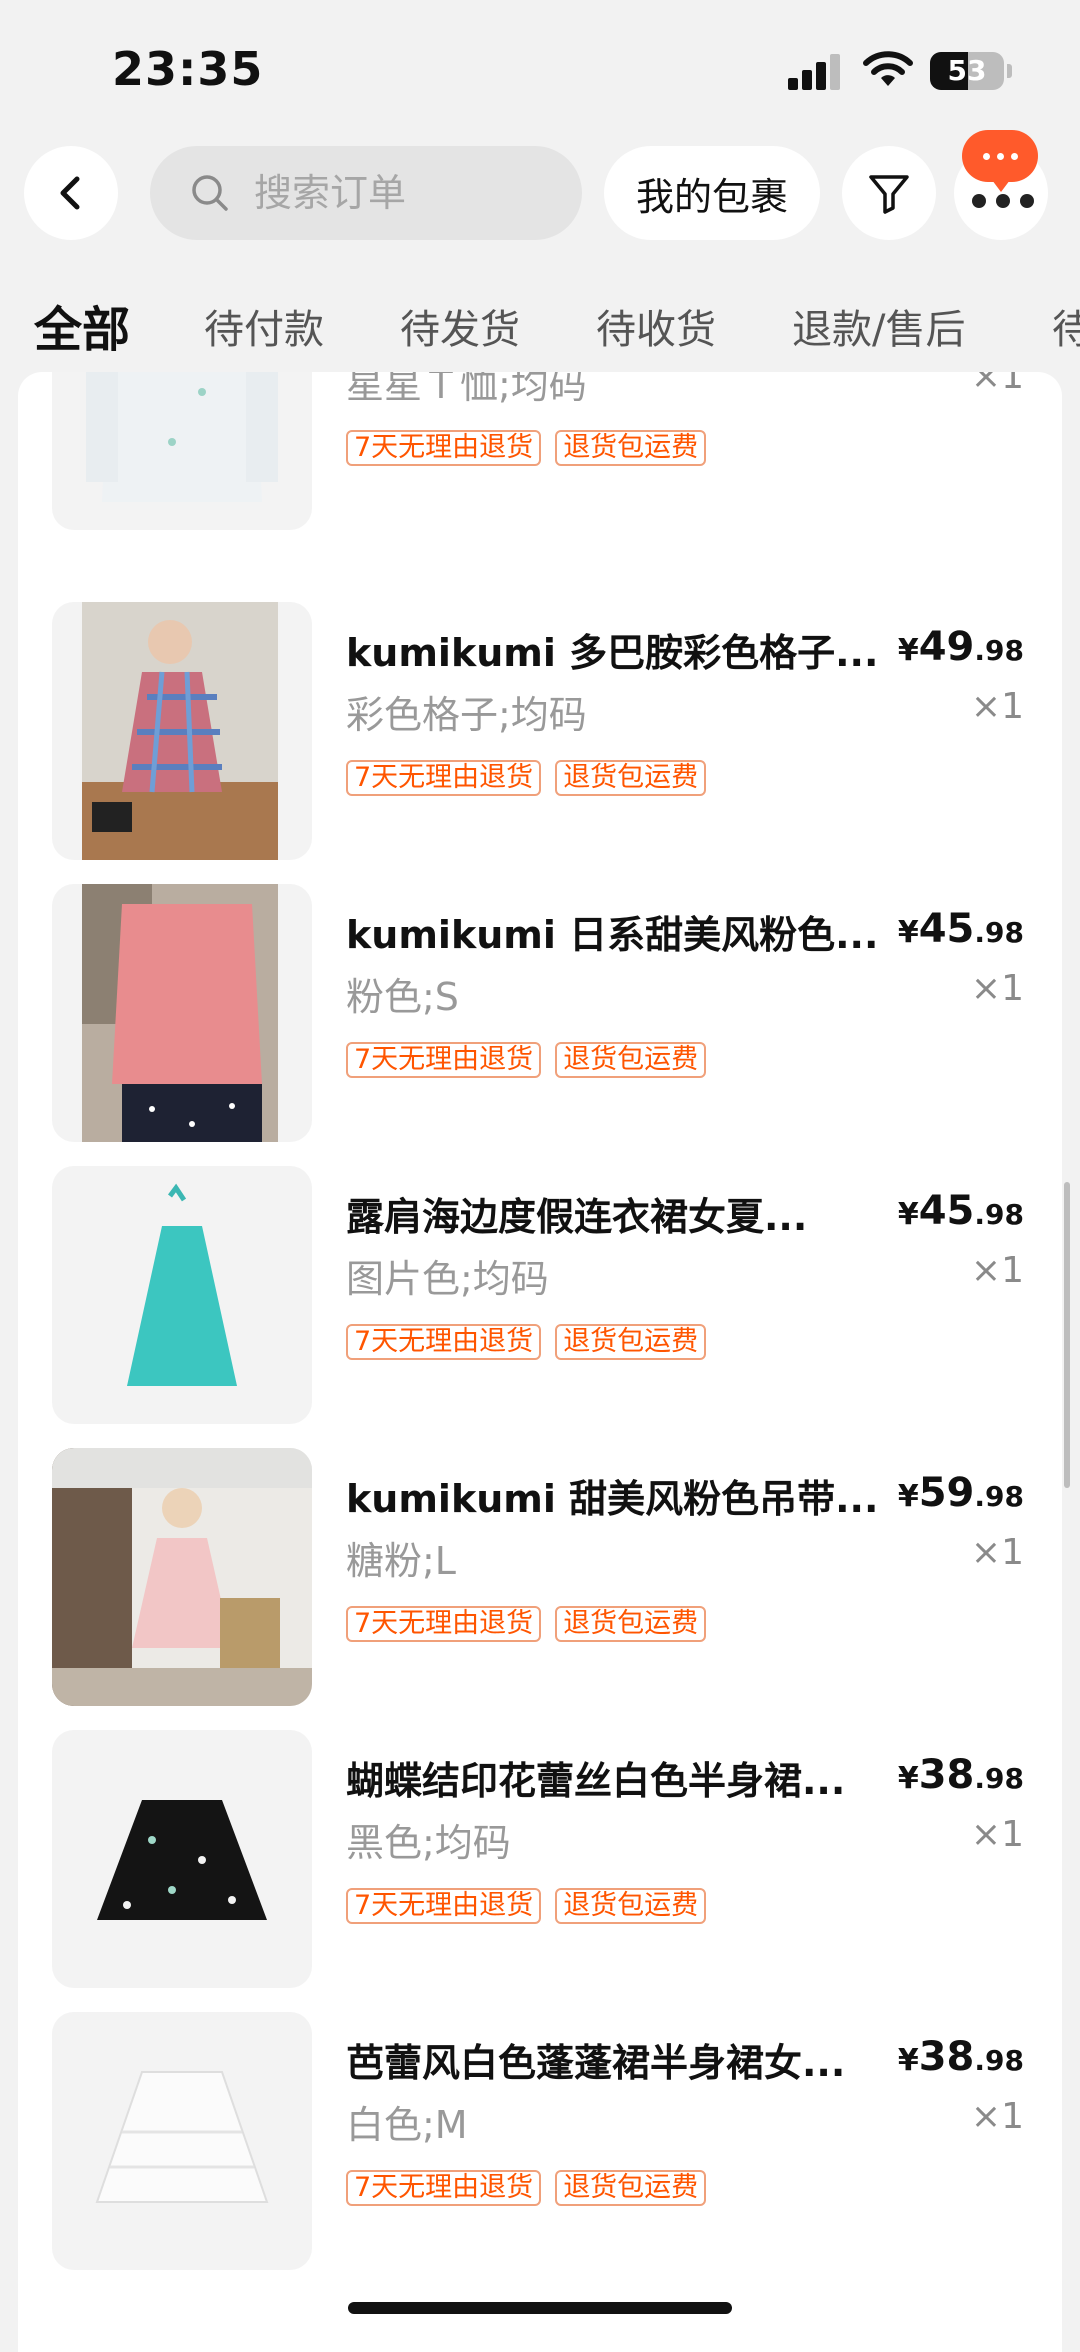 This screenshot has height=2352, width=1080. Describe the element at coordinates (182, 2137) in the screenshot. I see `white-skirt-icon` at that location.